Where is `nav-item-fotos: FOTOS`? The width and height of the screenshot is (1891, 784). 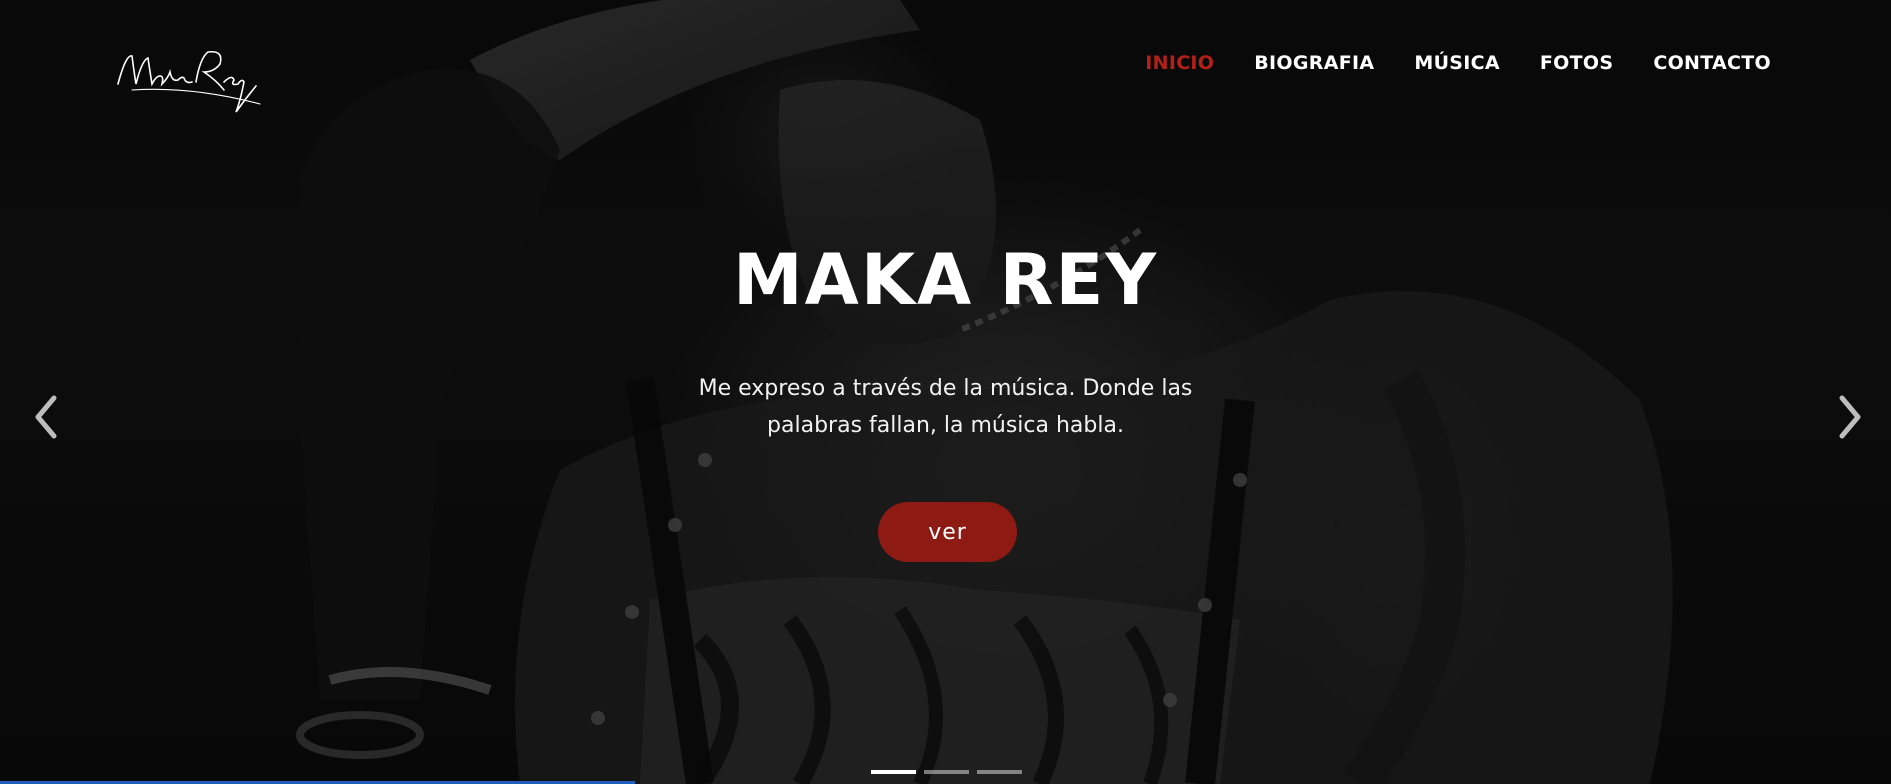
nav-item-fotos: FOTOS is located at coordinates (1576, 63).